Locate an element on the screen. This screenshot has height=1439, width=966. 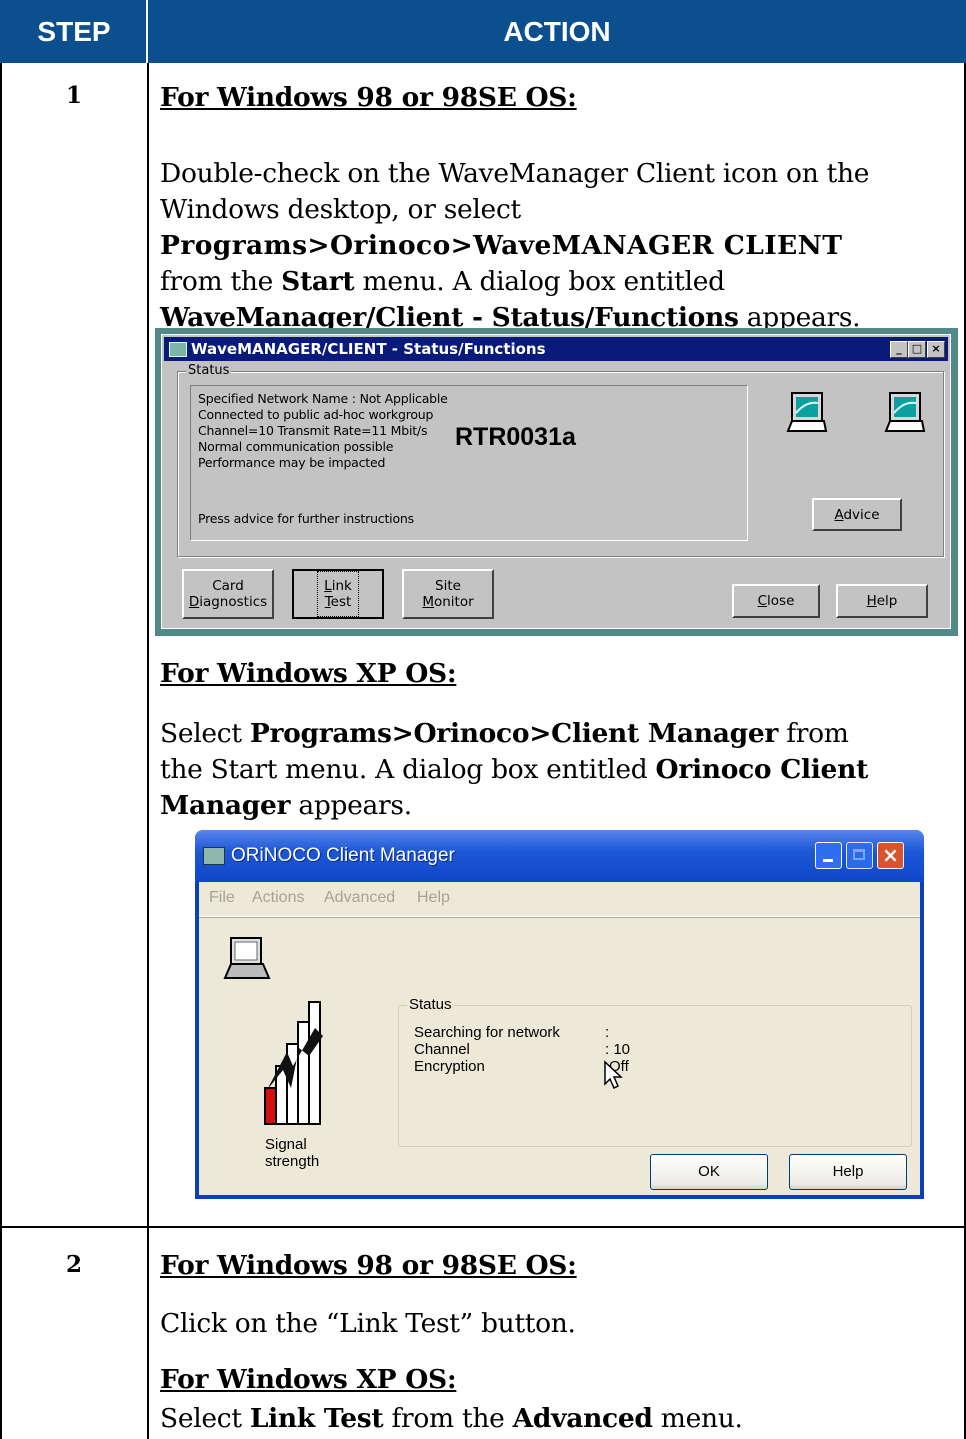
menu-help: Help is located at coordinates (433, 898).